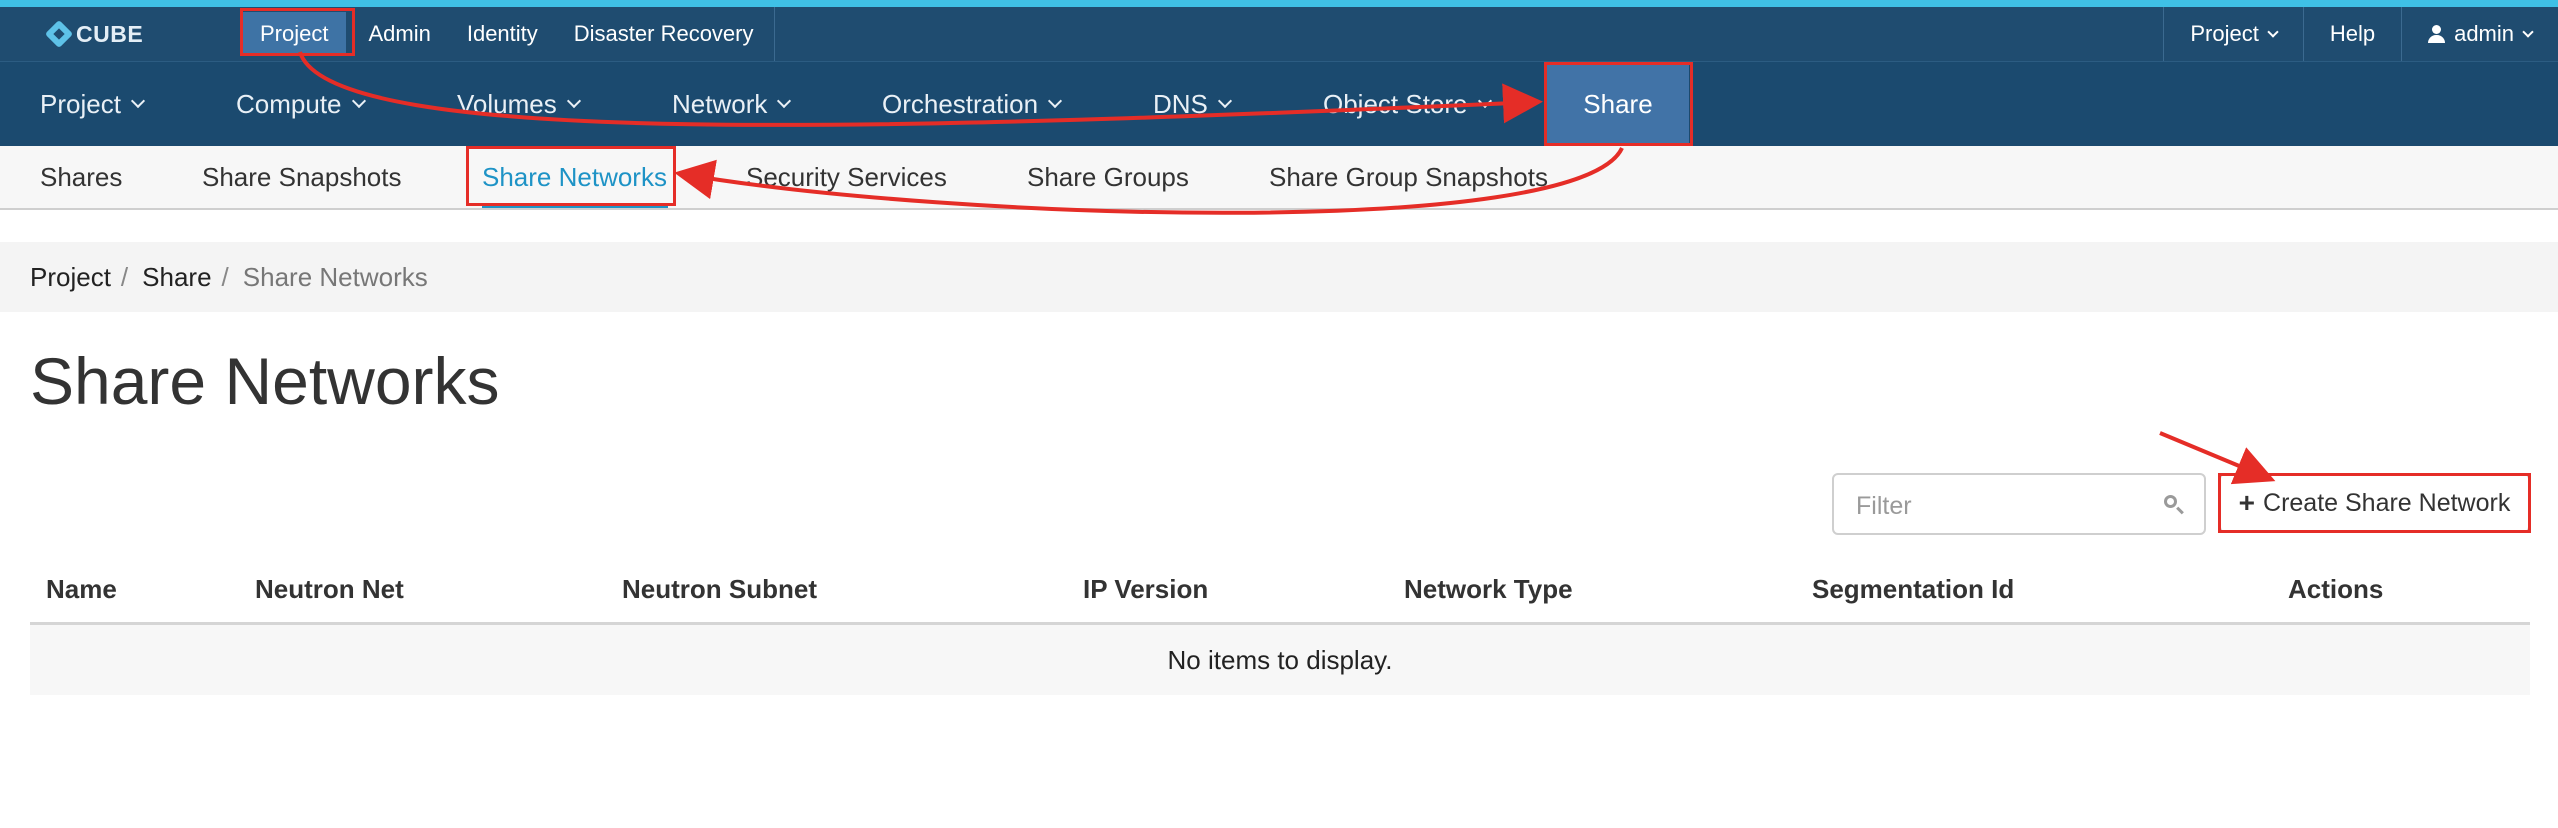 The height and width of the screenshot is (828, 2558). What do you see at coordinates (80, 103) in the screenshot?
I see `main-nav-label: Project` at bounding box center [80, 103].